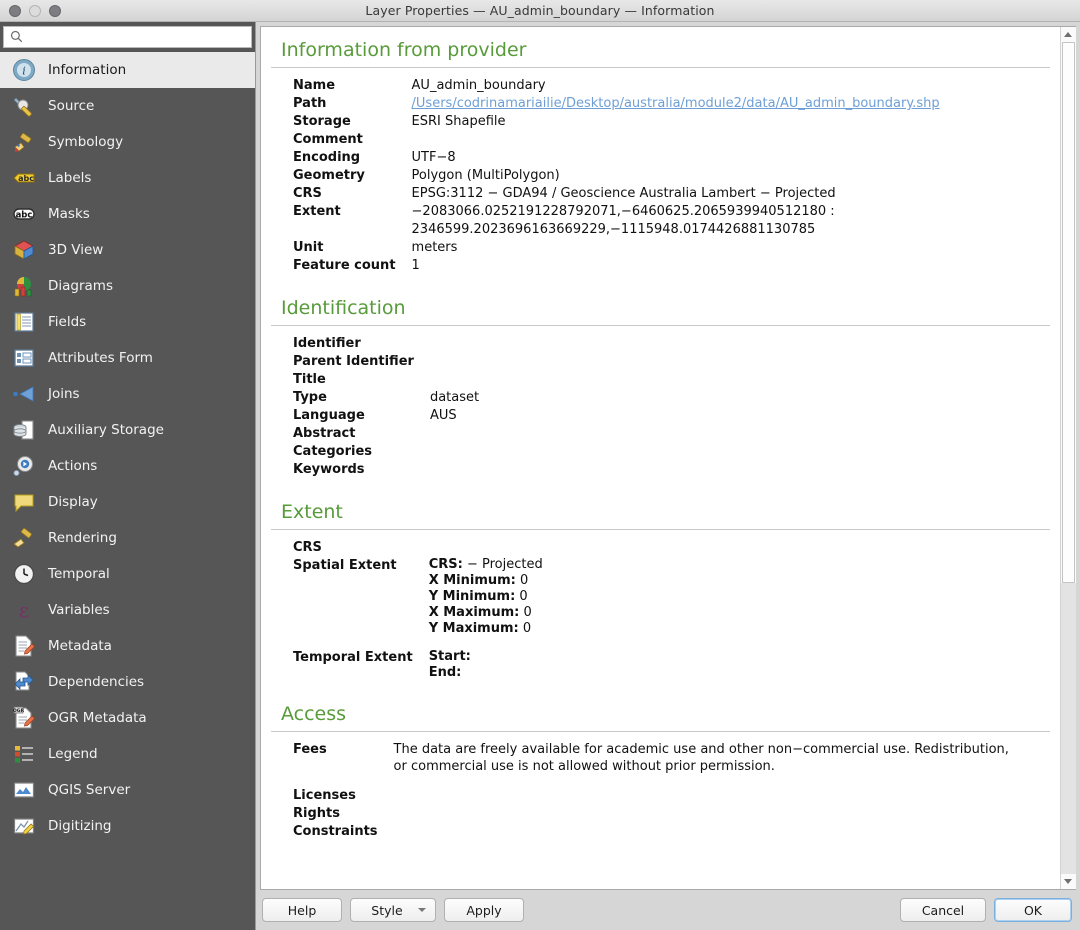 This screenshot has width=1080, height=930. What do you see at coordinates (486, 665) in the screenshot?
I see `temporal-extent-values: Start: End:` at bounding box center [486, 665].